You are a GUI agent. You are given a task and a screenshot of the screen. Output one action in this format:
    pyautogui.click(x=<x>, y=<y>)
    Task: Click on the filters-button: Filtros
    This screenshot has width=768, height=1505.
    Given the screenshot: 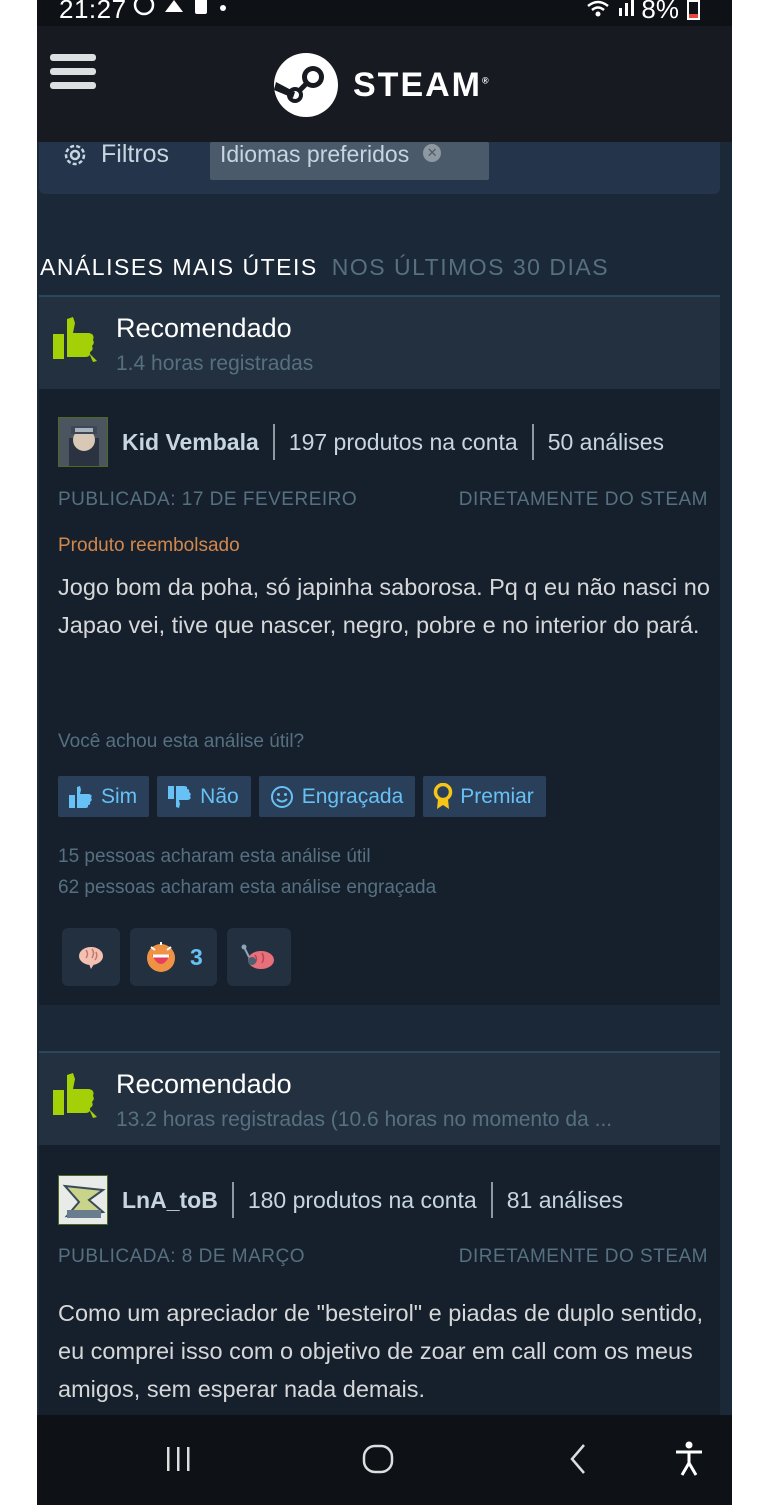 What is the action you would take?
    pyautogui.click(x=115, y=154)
    